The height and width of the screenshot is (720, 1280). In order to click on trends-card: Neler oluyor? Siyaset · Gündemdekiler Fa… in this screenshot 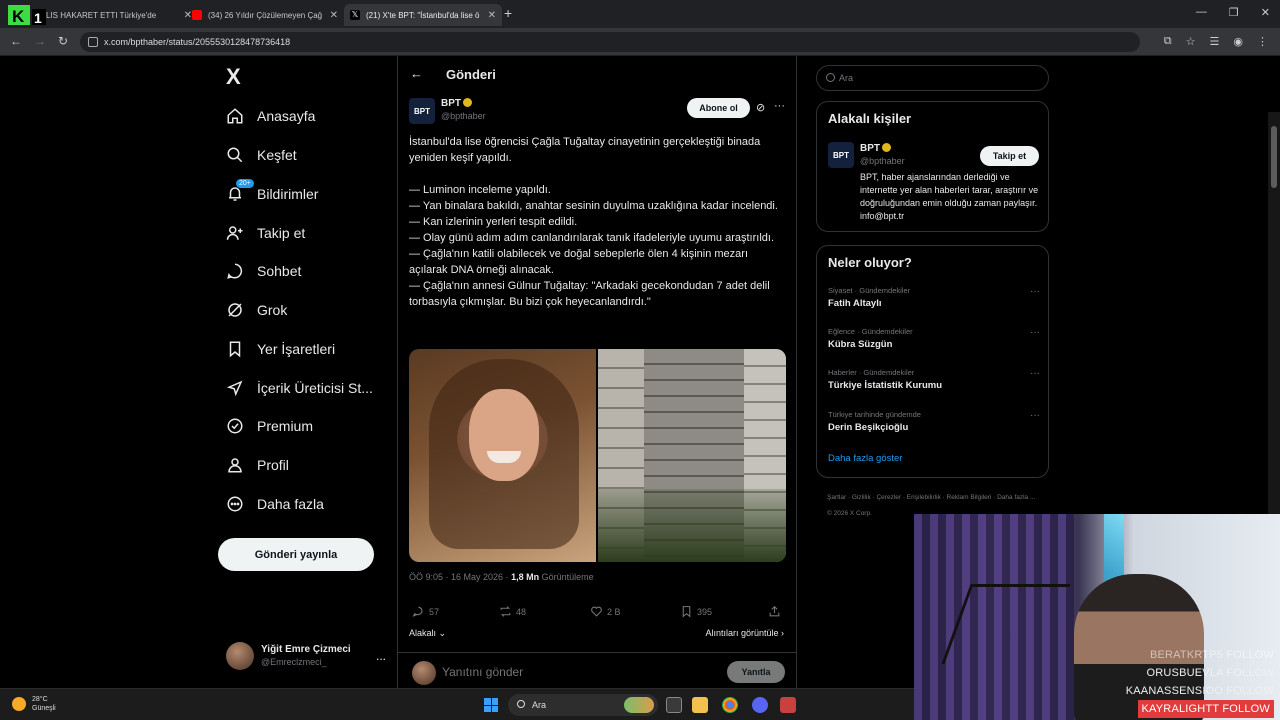, I will do `click(932, 361)`.